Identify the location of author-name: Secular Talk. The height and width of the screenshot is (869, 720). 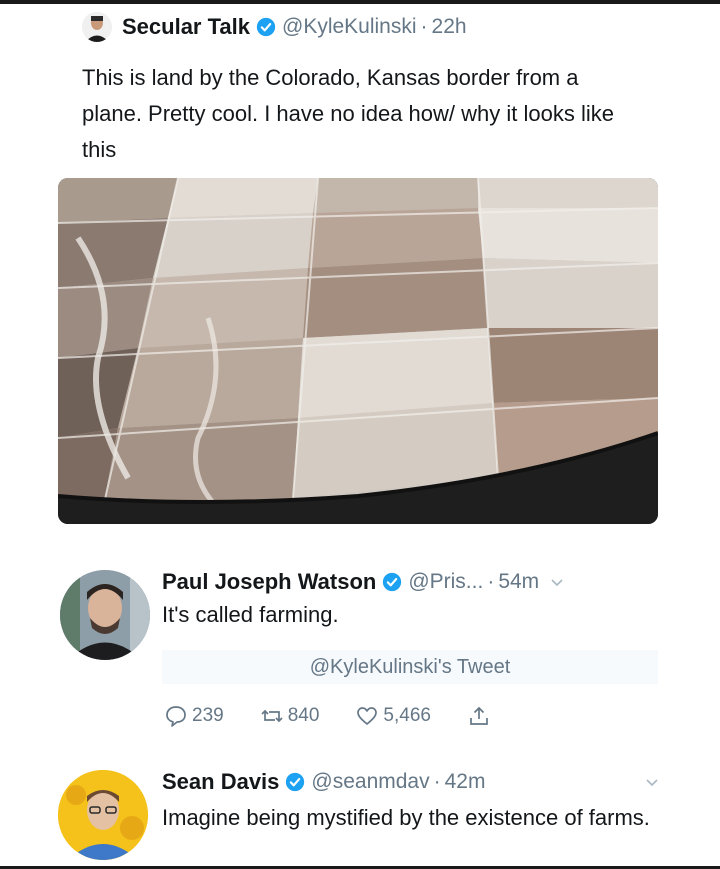
(186, 27).